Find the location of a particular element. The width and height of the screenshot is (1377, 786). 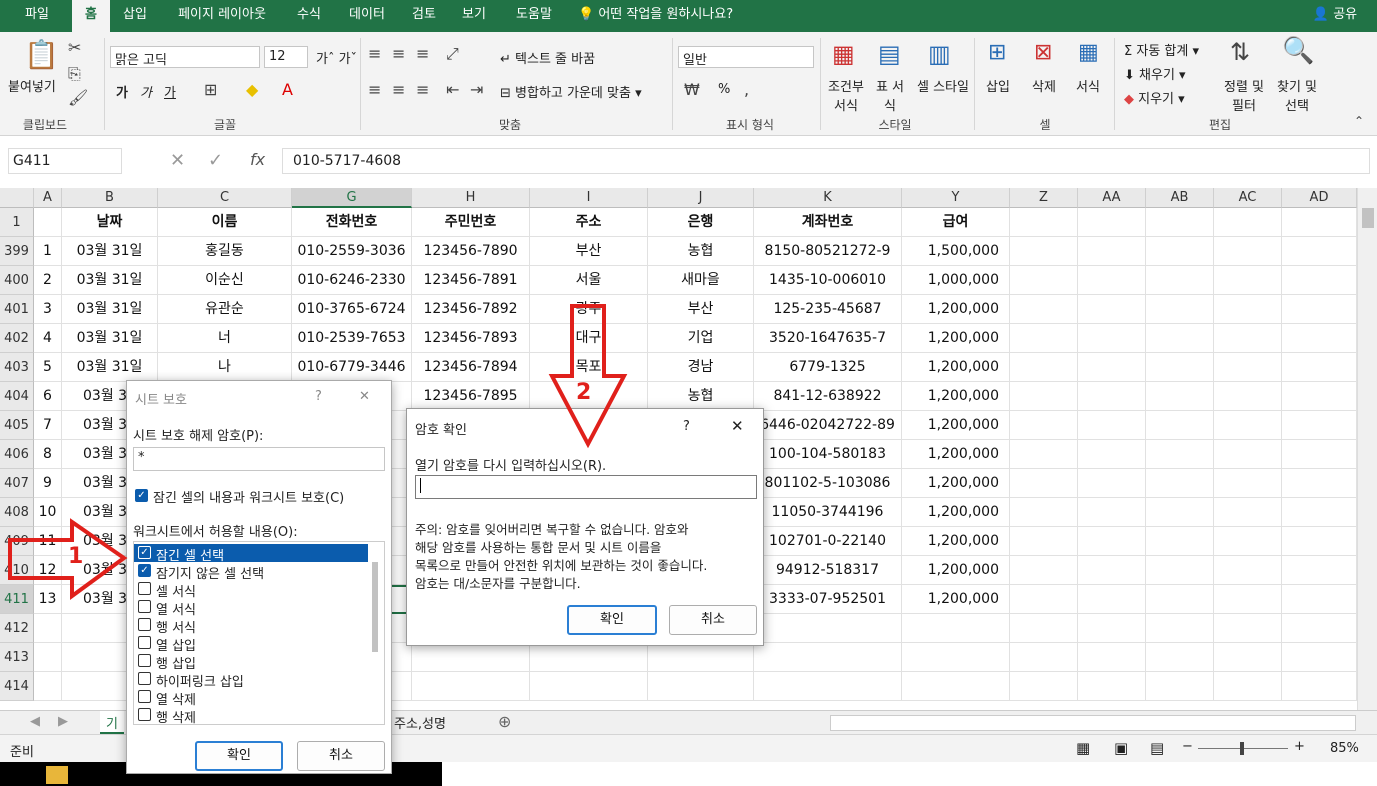

annotation-label-1: 1 is located at coordinates (76, 556).